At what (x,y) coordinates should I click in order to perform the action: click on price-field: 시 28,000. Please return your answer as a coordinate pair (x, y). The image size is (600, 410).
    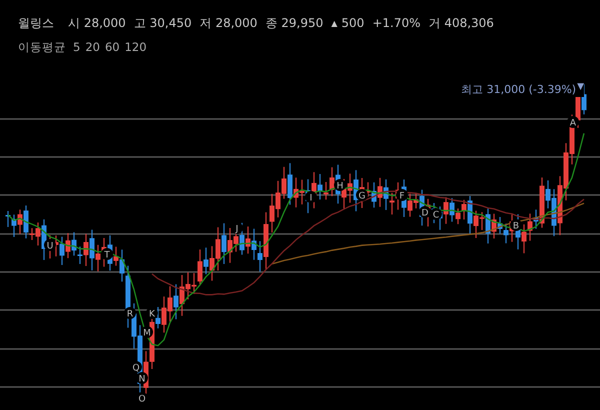
    Looking at the image, I should click on (97, 23).